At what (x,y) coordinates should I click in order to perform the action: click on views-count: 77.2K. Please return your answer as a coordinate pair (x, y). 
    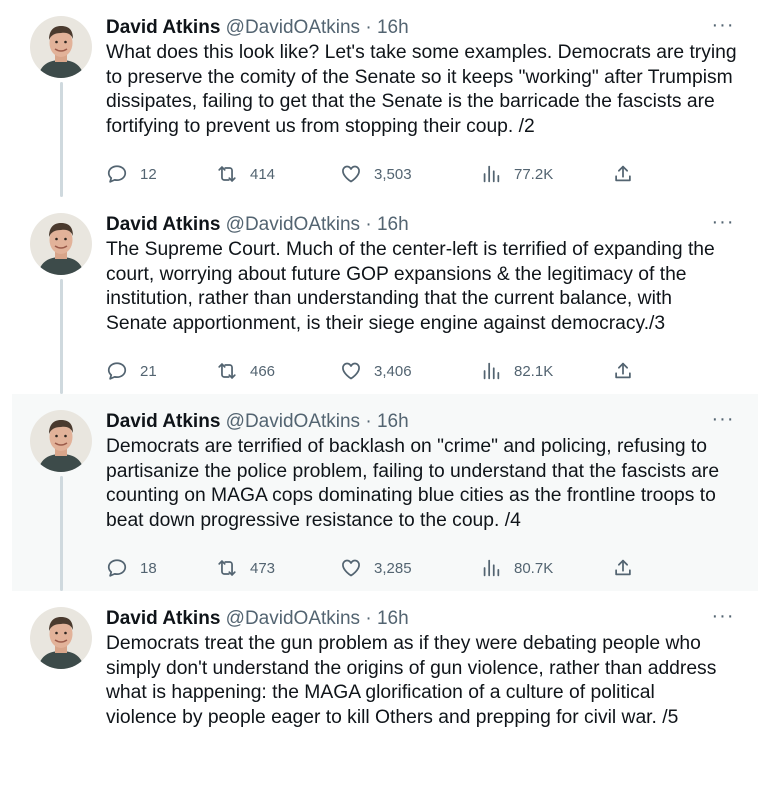
    Looking at the image, I should click on (534, 174).